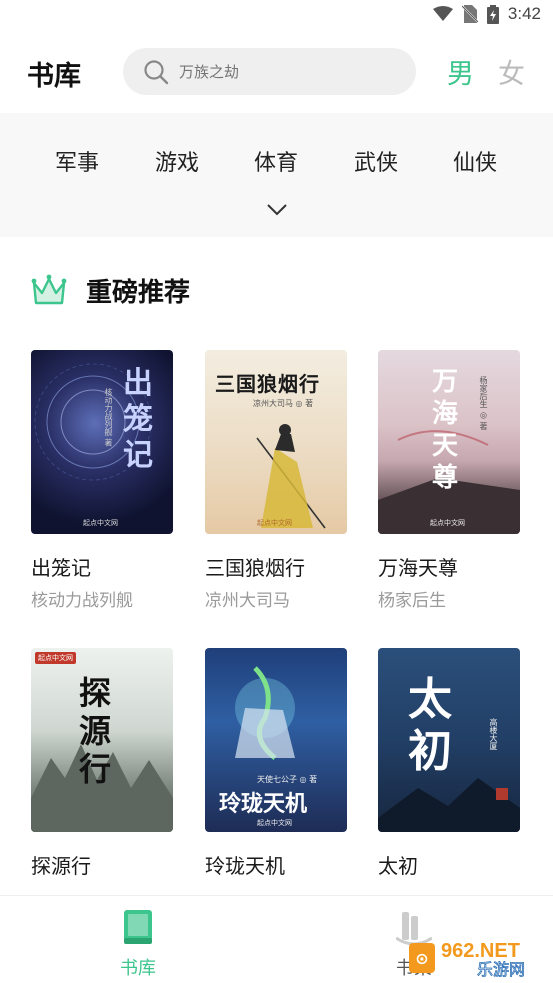  What do you see at coordinates (245, 866) in the screenshot?
I see `book-title: 玲珑天机` at bounding box center [245, 866].